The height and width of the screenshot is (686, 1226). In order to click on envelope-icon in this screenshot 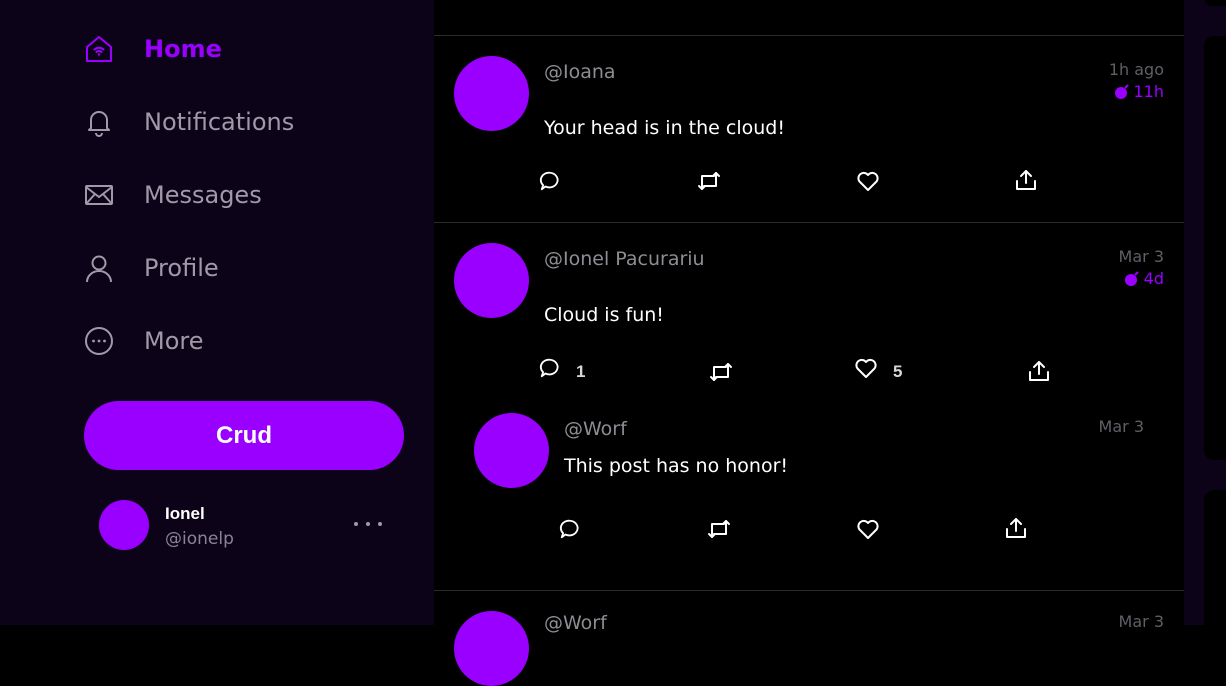, I will do `click(99, 195)`.